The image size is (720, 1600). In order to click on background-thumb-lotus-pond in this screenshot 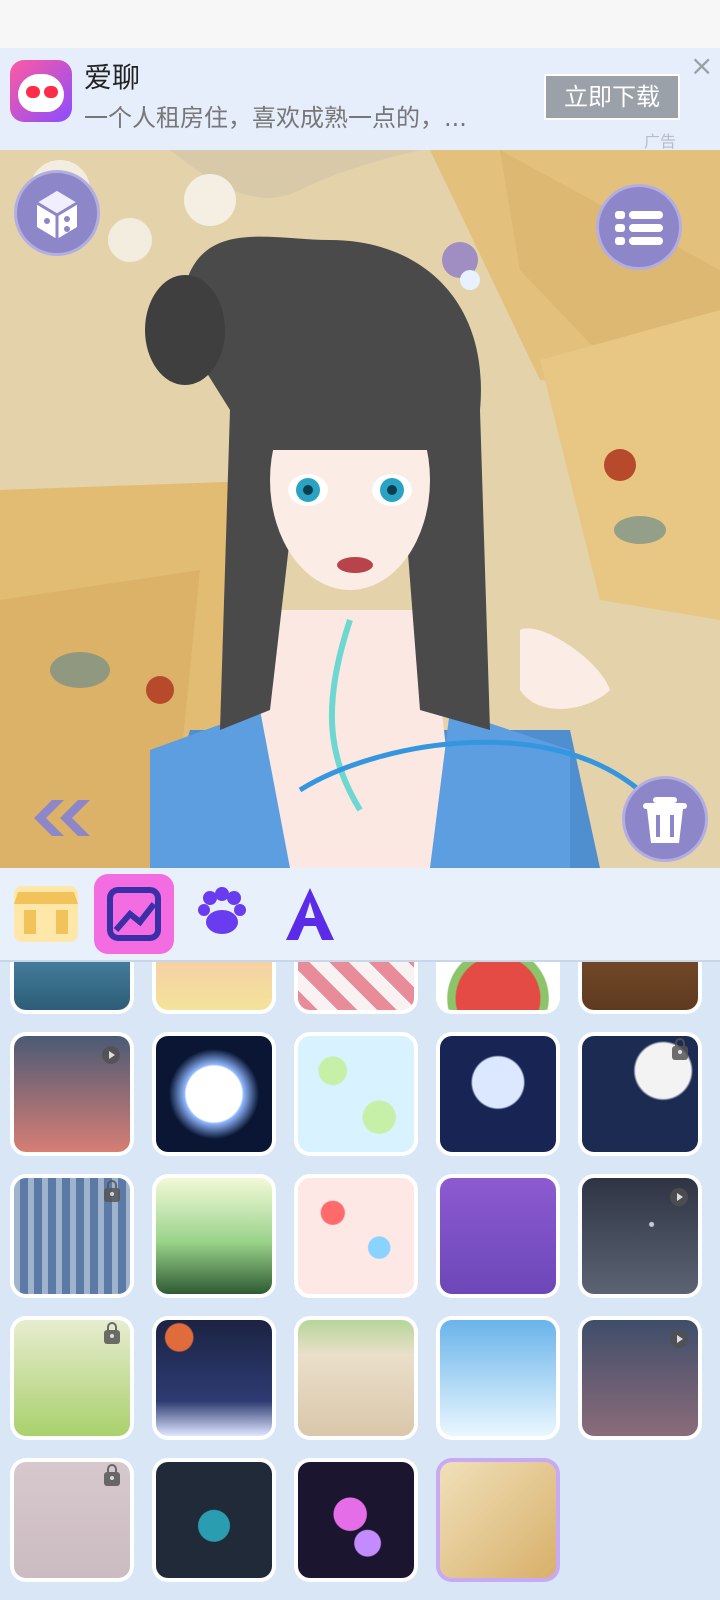, I will do `click(356, 1094)`.